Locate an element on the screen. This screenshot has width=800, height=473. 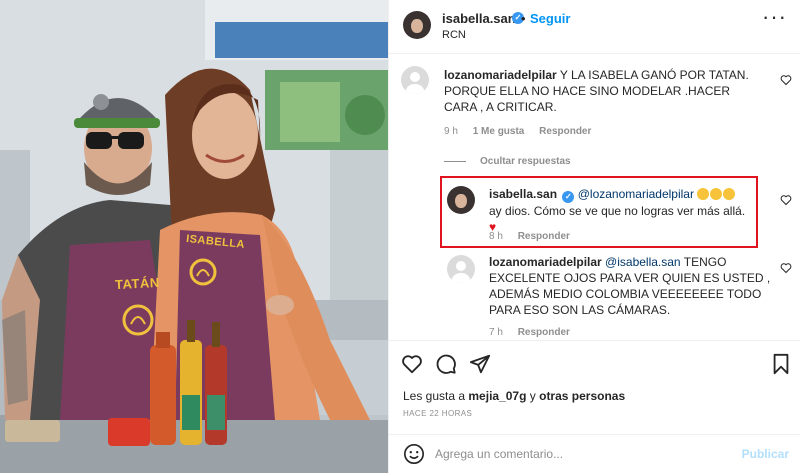
reply-username: isabella.san is located at coordinates (523, 194).